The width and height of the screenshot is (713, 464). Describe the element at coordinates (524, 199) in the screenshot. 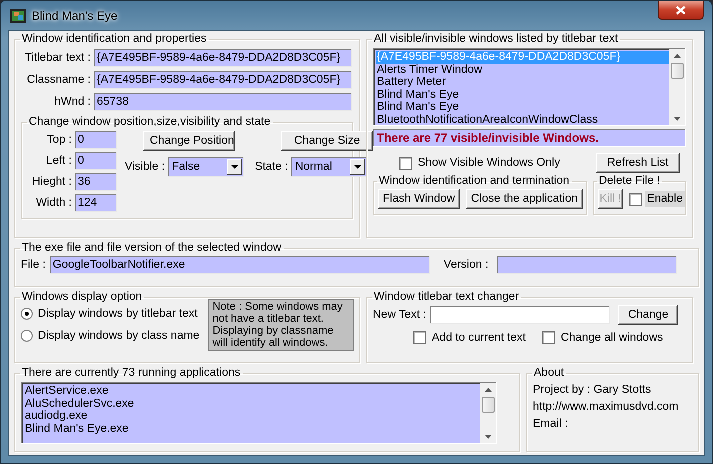

I see `push-button: Close the application` at that location.